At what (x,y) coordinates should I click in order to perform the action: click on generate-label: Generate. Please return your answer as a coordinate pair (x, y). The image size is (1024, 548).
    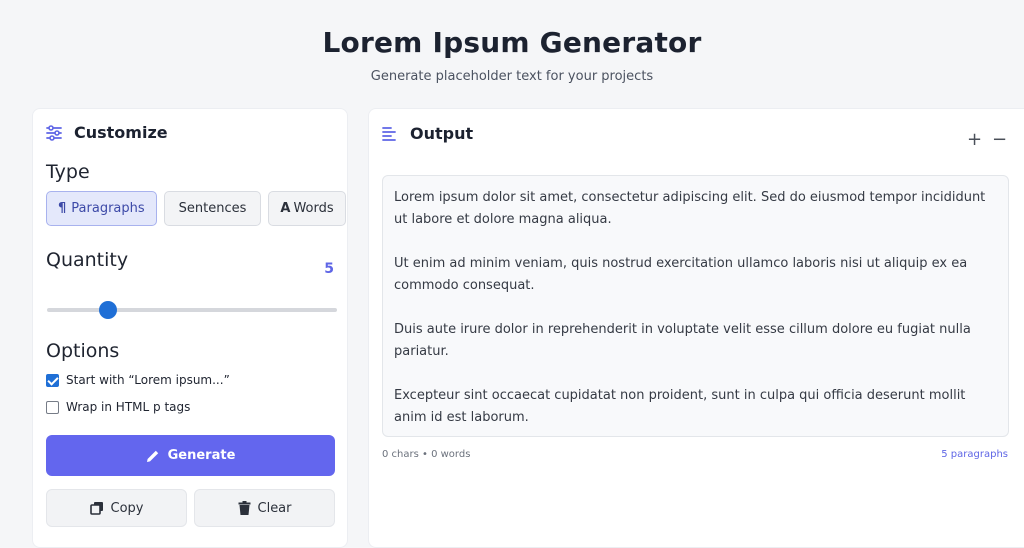
    Looking at the image, I should click on (201, 455).